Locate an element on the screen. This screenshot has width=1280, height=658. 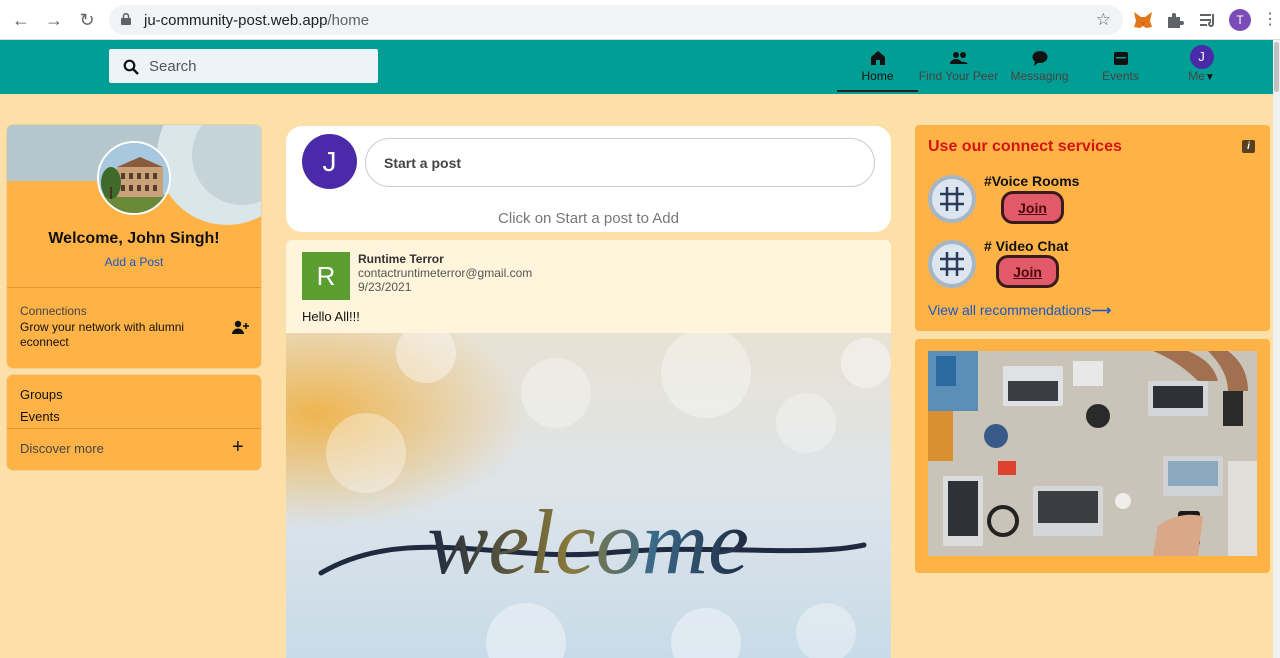
nav-events-label: Events is located at coordinates (1120, 76).